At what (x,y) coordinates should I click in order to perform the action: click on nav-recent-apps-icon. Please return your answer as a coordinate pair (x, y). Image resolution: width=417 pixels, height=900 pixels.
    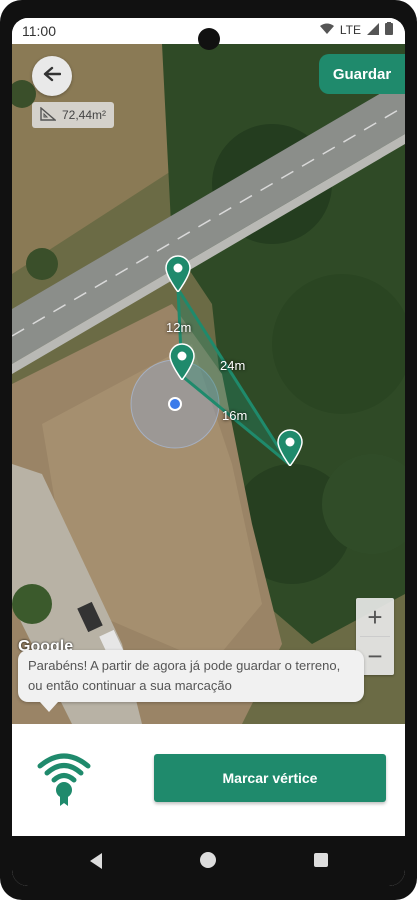
    Looking at the image, I should click on (321, 860).